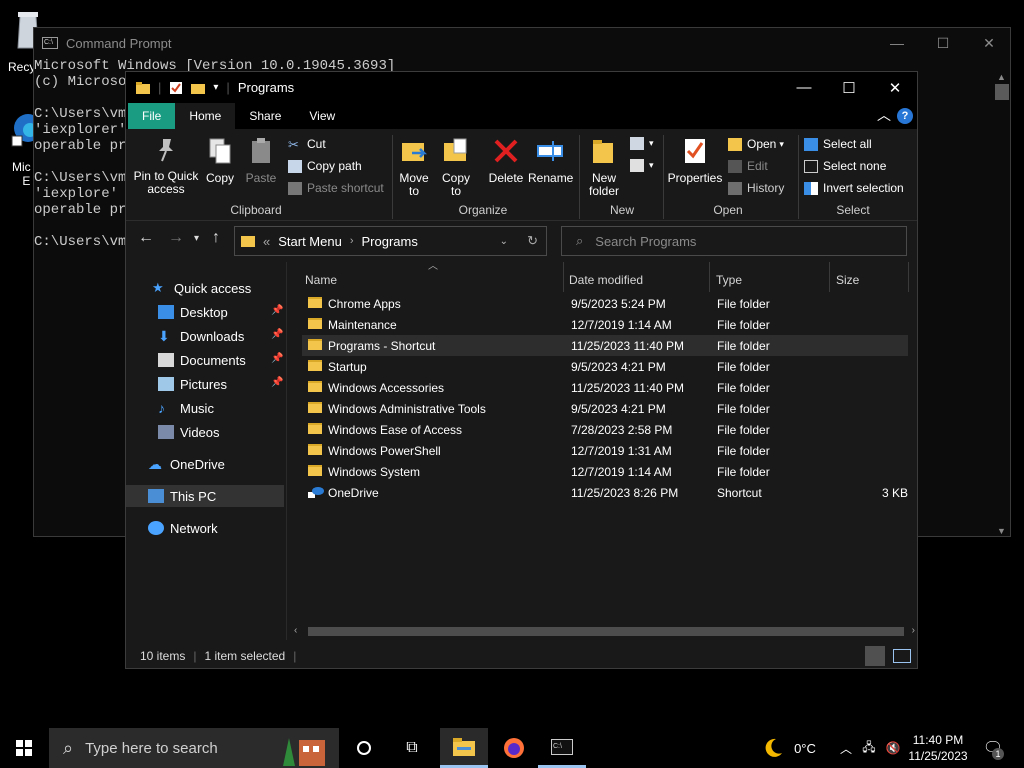 The width and height of the screenshot is (1024, 768). Describe the element at coordinates (1001, 304) in the screenshot. I see `cmd-scrollbar: ▲ ▼` at that location.